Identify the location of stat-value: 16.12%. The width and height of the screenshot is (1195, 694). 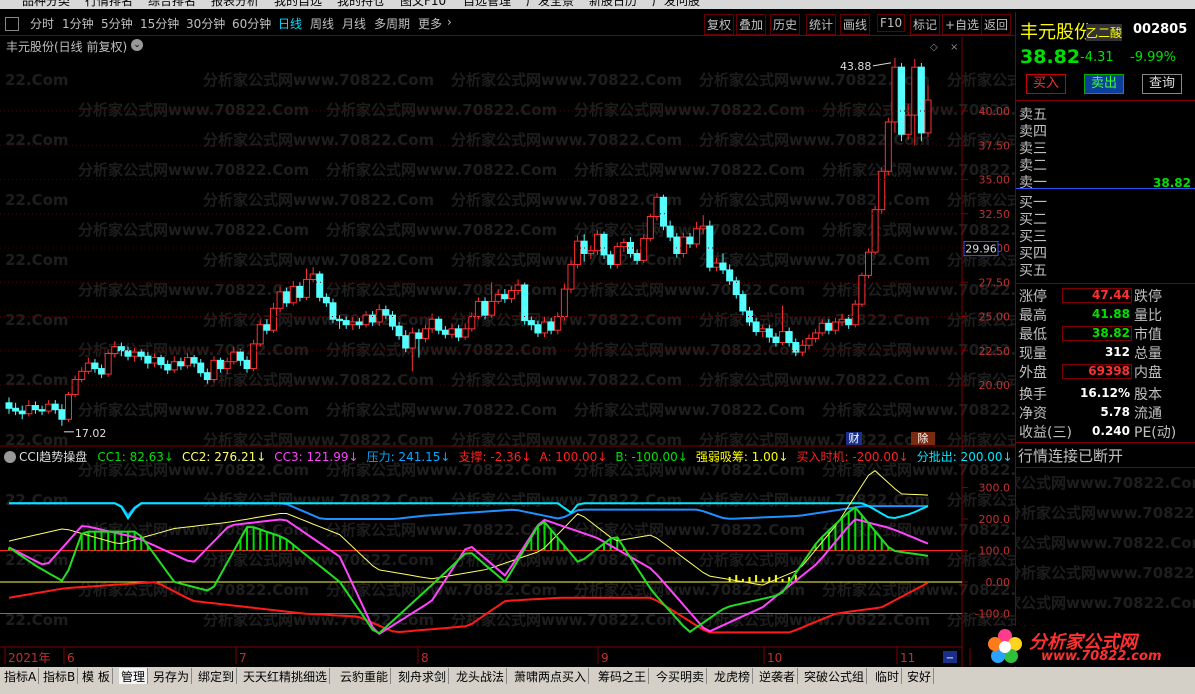
(1105, 393).